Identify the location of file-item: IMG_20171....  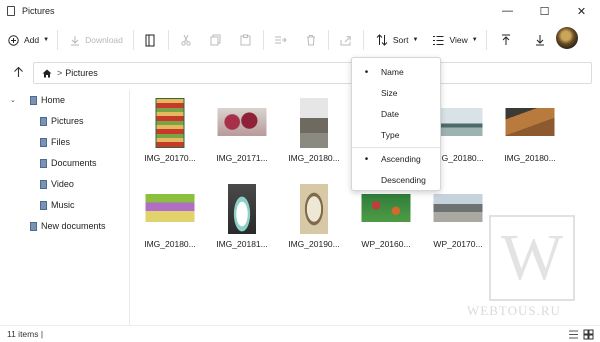
(242, 132).